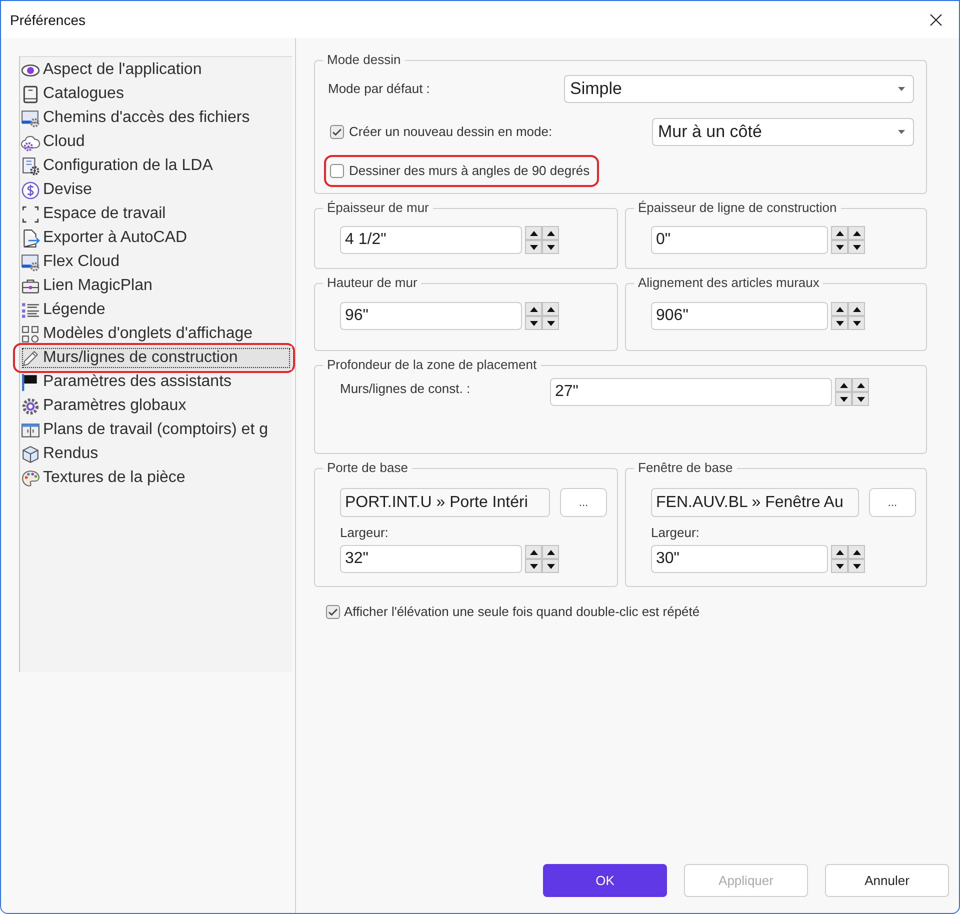 Image resolution: width=960 pixels, height=914 pixels. Describe the element at coordinates (737, 208) in the screenshot. I see `group-title: Épaisseur de ligne de construction` at that location.